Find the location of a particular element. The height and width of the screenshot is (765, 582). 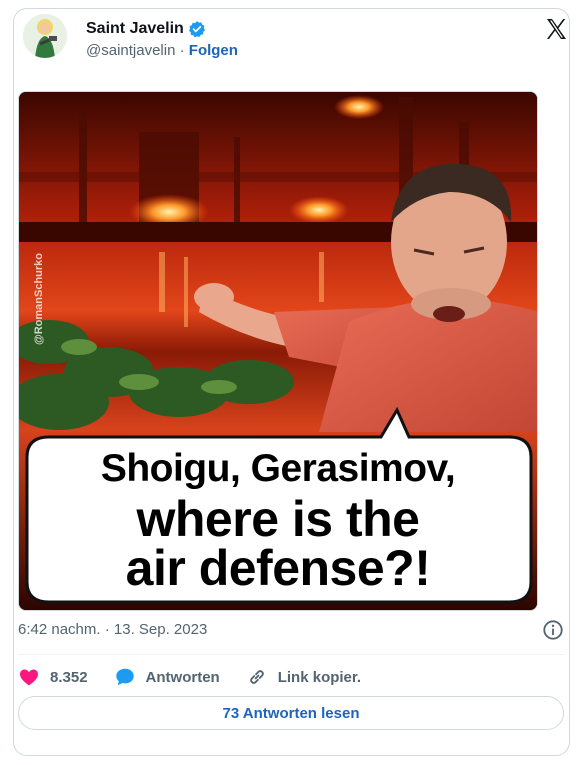

handle-row: @saintjavelin · Folgen is located at coordinates (162, 50).